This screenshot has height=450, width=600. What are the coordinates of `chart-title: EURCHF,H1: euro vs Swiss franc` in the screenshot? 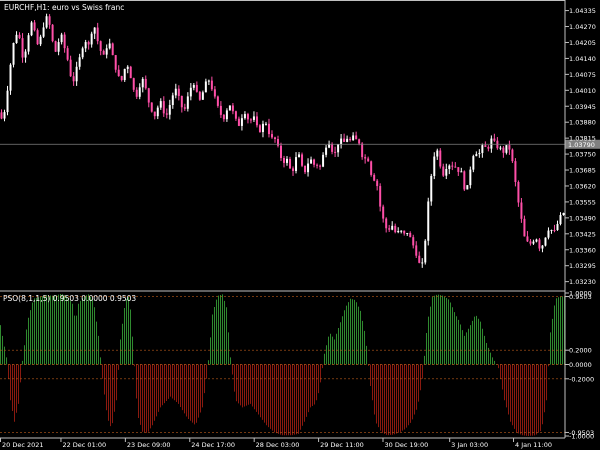 It's located at (64, 7).